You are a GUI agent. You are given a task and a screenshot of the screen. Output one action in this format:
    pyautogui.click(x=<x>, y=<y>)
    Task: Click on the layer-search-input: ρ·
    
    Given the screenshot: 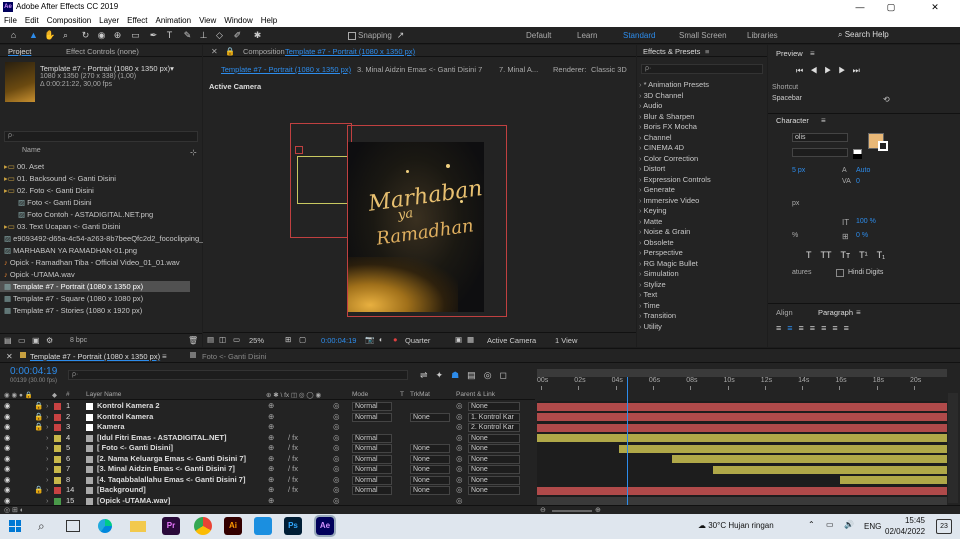 What is the action you would take?
    pyautogui.click(x=238, y=375)
    